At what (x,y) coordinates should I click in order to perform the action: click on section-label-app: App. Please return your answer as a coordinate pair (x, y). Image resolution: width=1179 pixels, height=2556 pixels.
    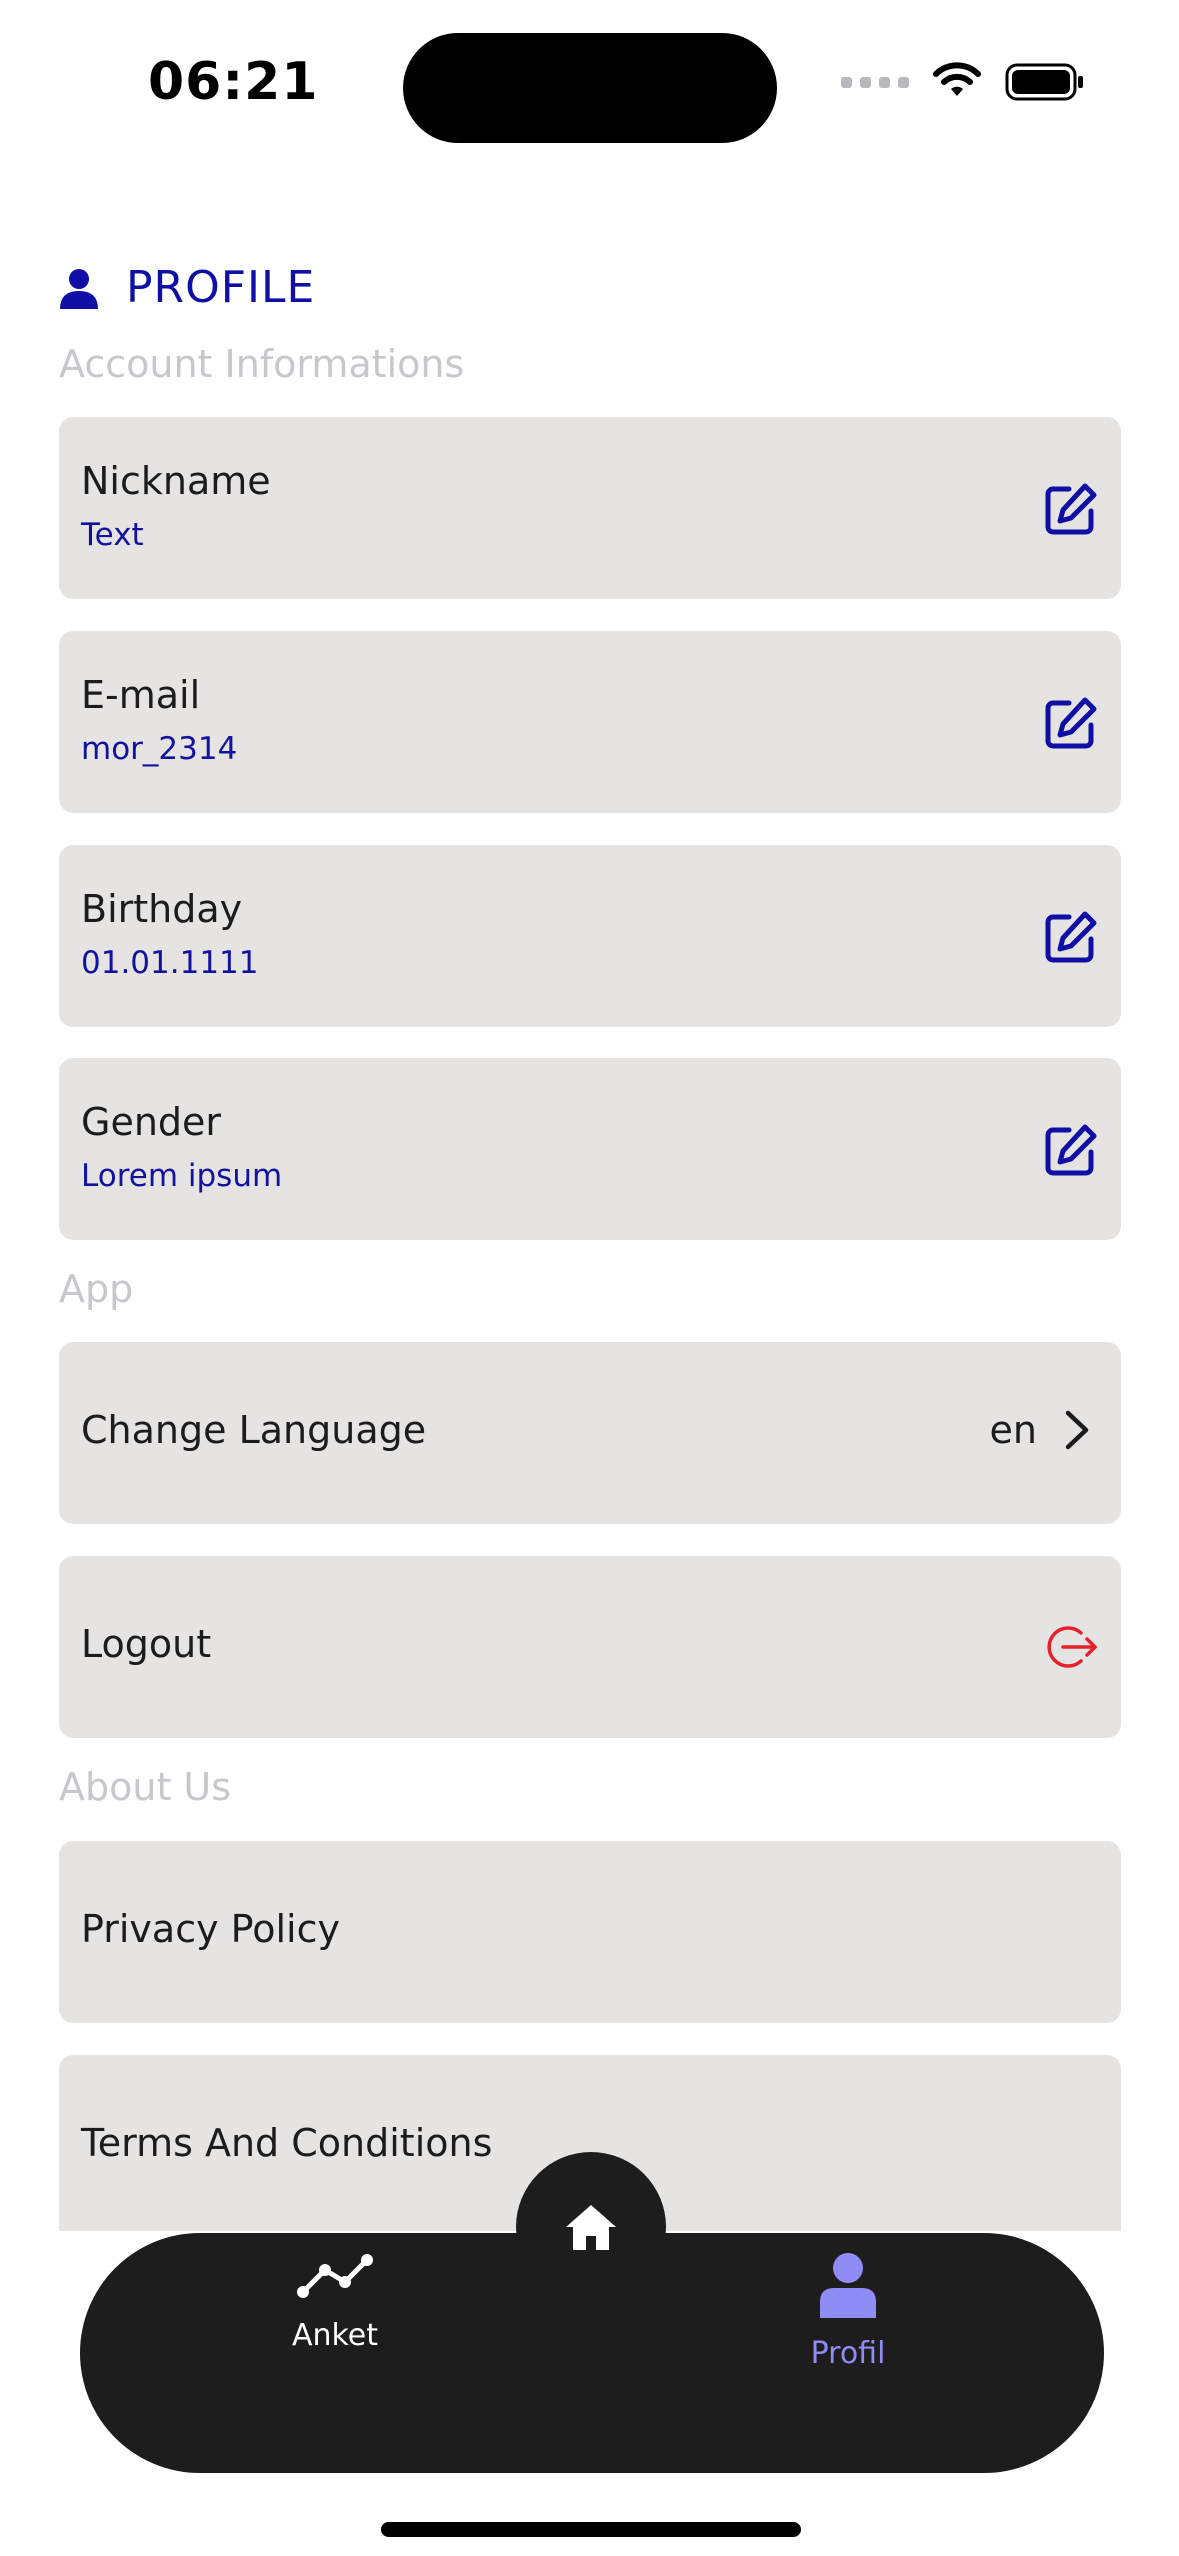
    Looking at the image, I should click on (96, 1289).